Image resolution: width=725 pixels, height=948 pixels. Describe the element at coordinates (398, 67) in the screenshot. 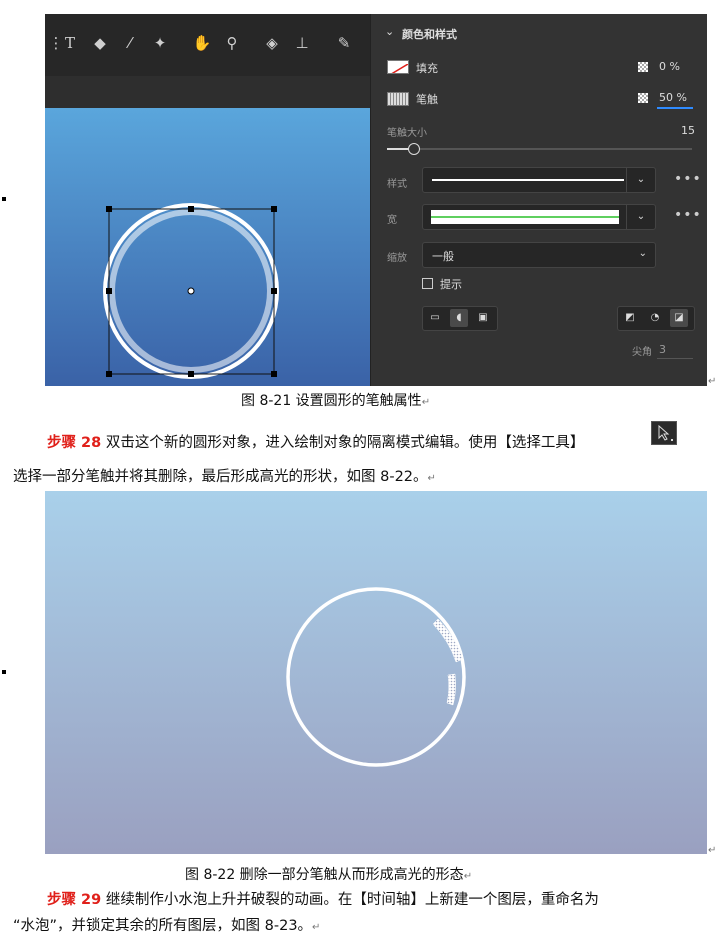

I see `fill-swatch` at that location.